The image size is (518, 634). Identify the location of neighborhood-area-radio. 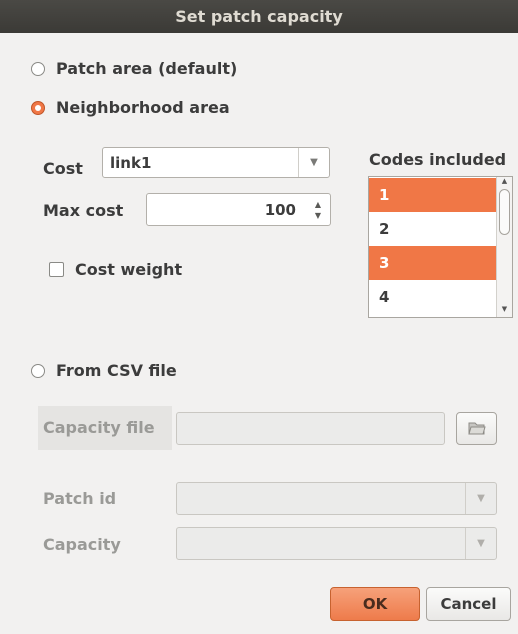
(38, 107).